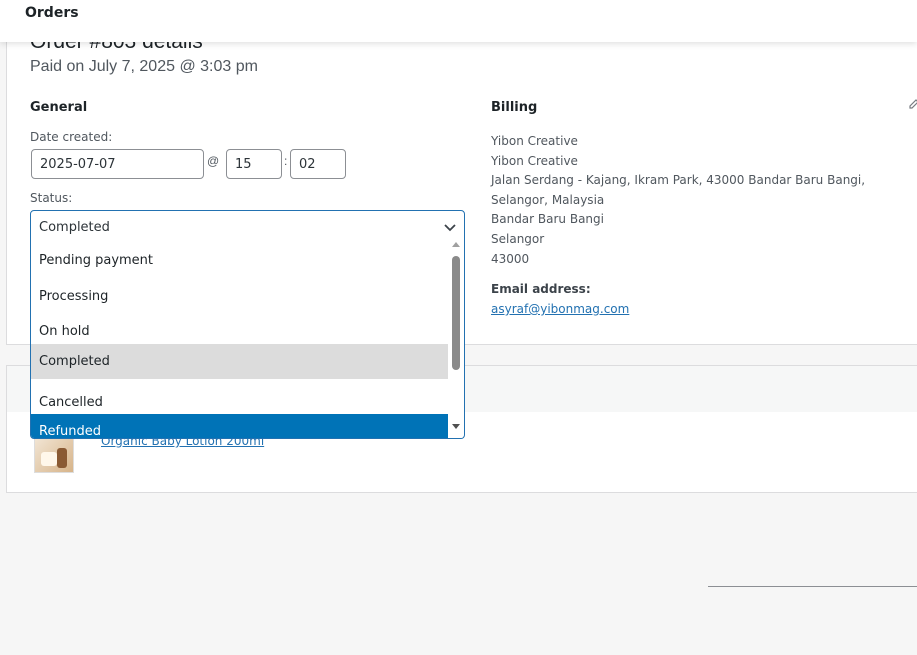  Describe the element at coordinates (456, 244) in the screenshot. I see `scroll-up-arrow-icon` at that location.